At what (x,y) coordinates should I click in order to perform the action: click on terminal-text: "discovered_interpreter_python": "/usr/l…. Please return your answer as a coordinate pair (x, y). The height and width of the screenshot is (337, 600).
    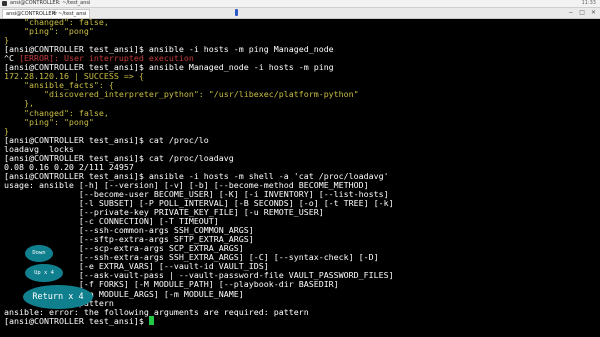
    Looking at the image, I should click on (181, 94).